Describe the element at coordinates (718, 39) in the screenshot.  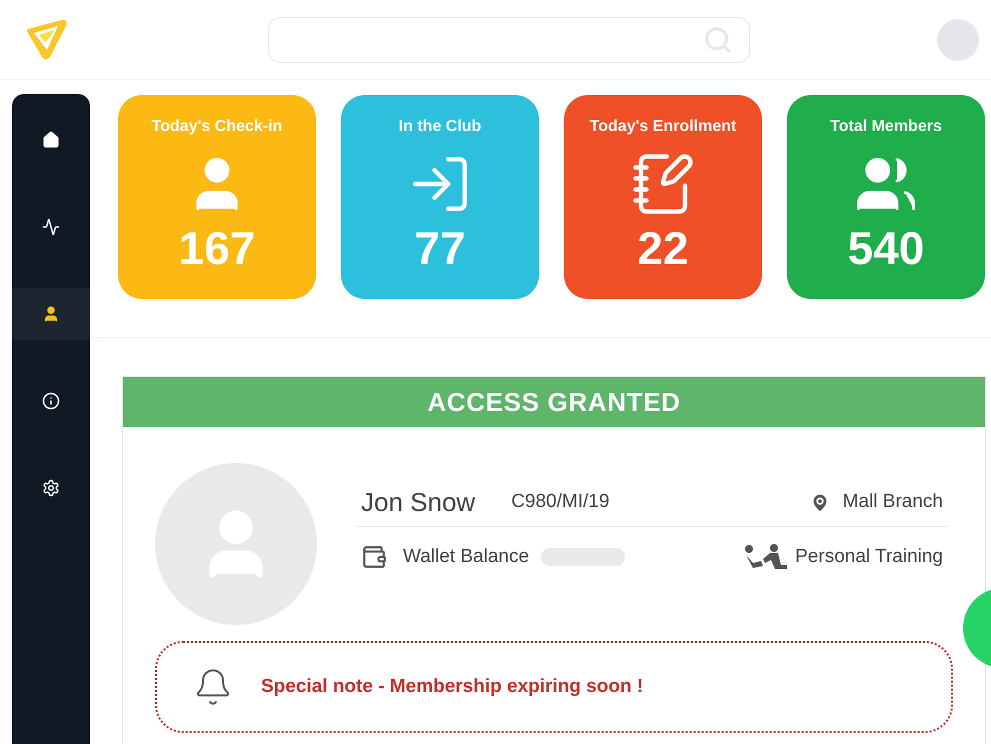
I see `search-icon` at that location.